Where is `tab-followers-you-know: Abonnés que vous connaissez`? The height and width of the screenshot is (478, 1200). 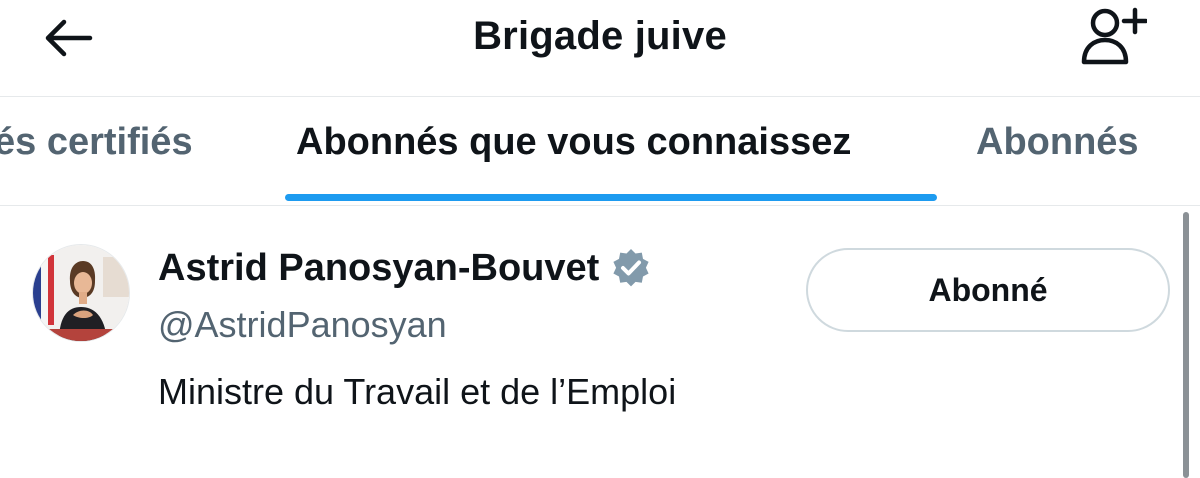
tab-followers-you-know: Abonnés que vous connaissez is located at coordinates (573, 147).